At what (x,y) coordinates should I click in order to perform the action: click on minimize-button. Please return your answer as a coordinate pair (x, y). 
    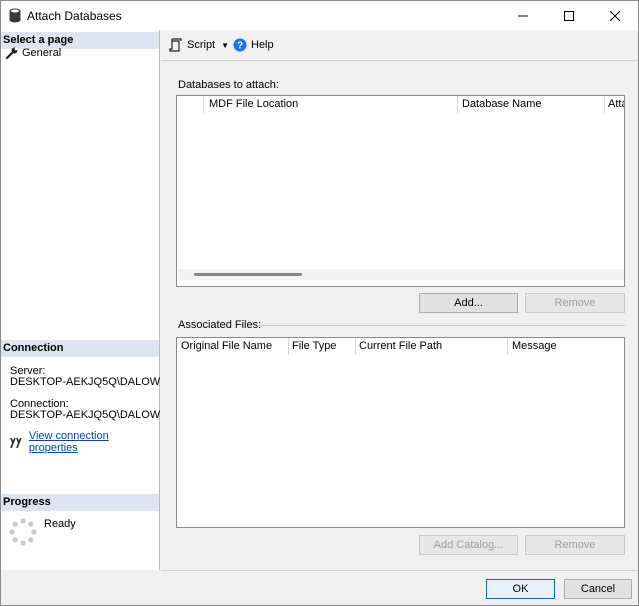
    Looking at the image, I should click on (523, 15).